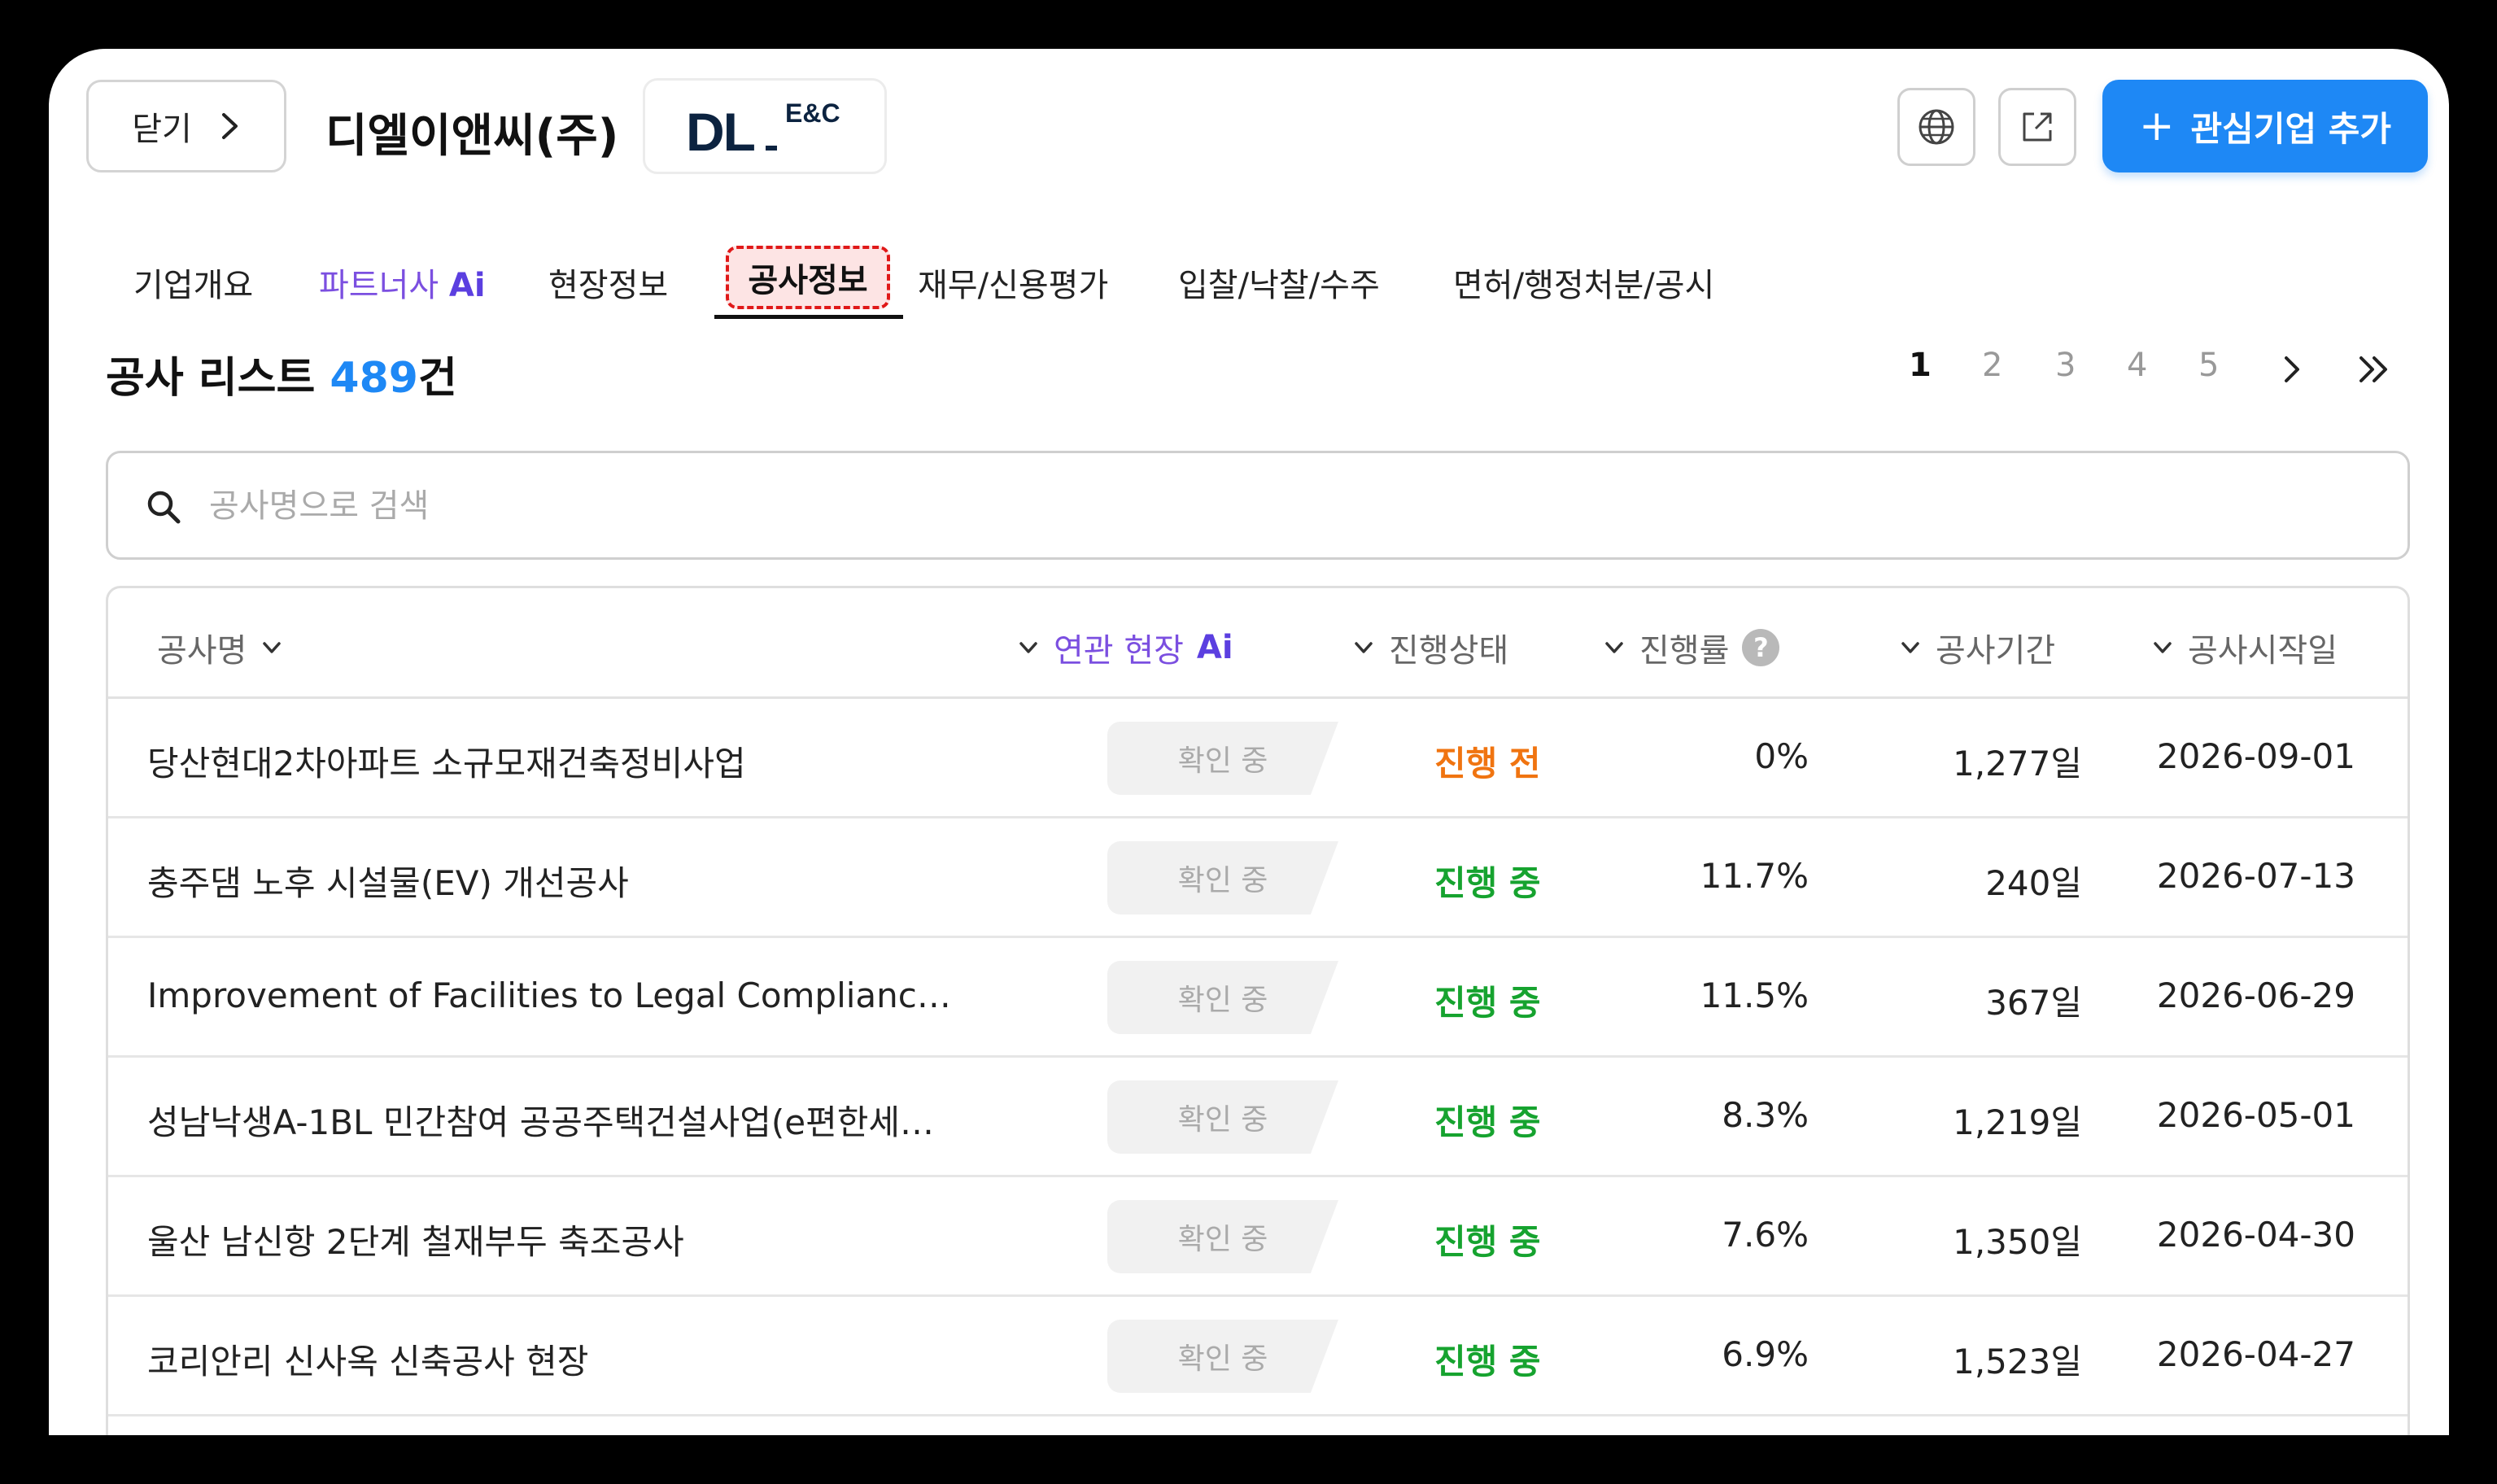  I want to click on column-header-progress: 진행률 ?, so click(1691, 648).